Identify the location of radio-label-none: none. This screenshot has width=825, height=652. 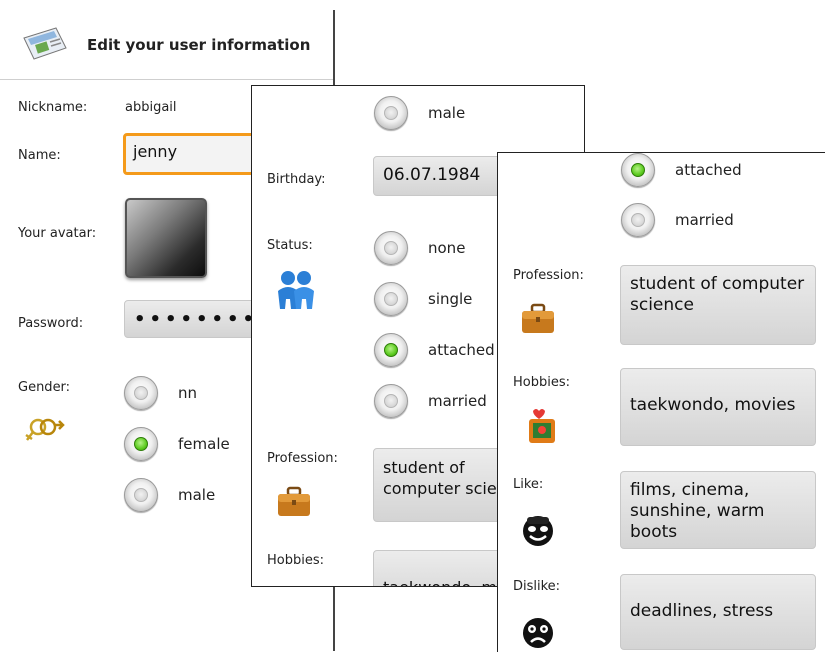
(447, 248).